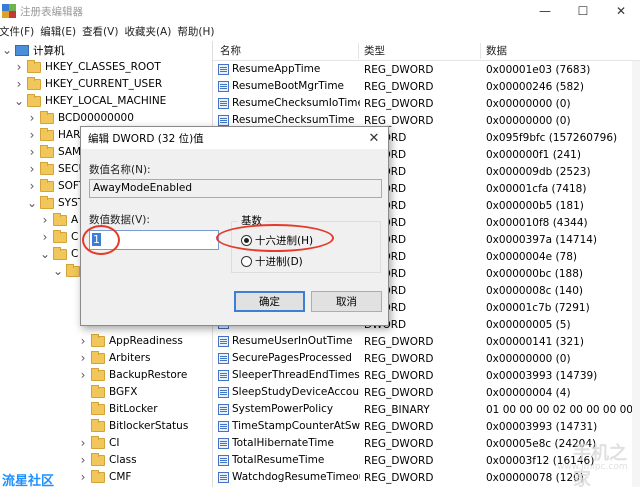 The width and height of the screenshot is (640, 487). Describe the element at coordinates (621, 11) in the screenshot. I see `close-window-button: ✕` at that location.